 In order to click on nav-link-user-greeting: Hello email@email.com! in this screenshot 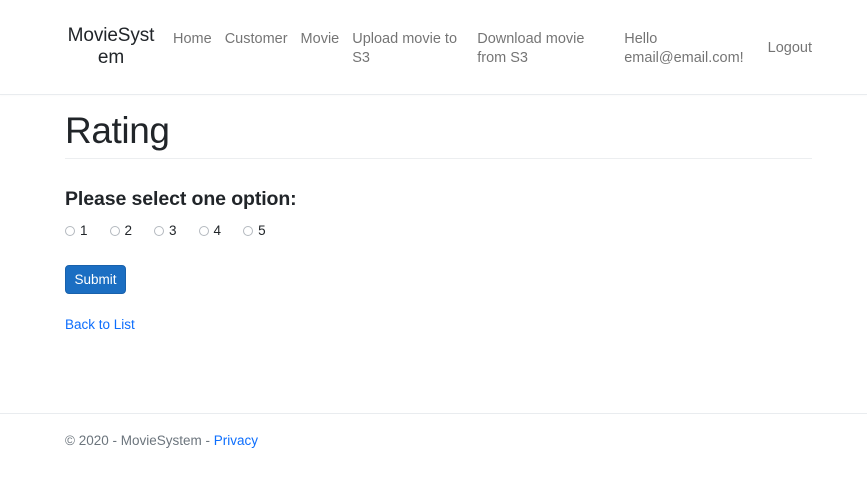, I will do `click(683, 49)`.